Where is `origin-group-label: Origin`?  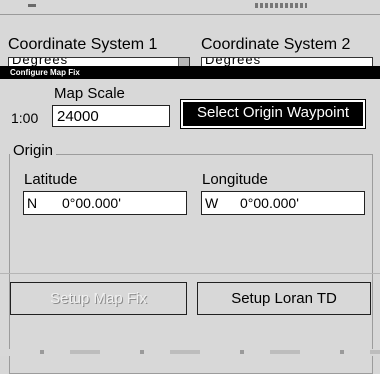 origin-group-label: Origin is located at coordinates (33, 150).